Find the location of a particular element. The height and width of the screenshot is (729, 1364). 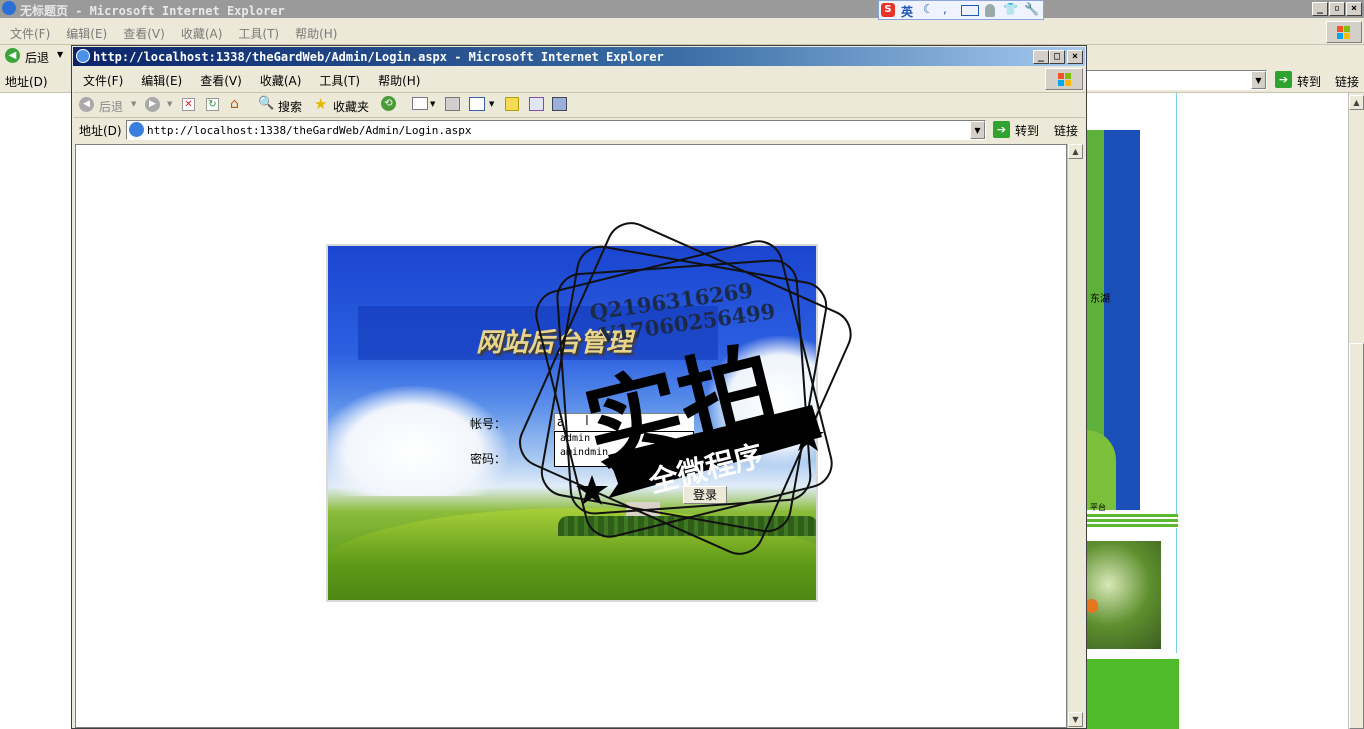

bg-vertical-line is located at coordinates (1176, 373).